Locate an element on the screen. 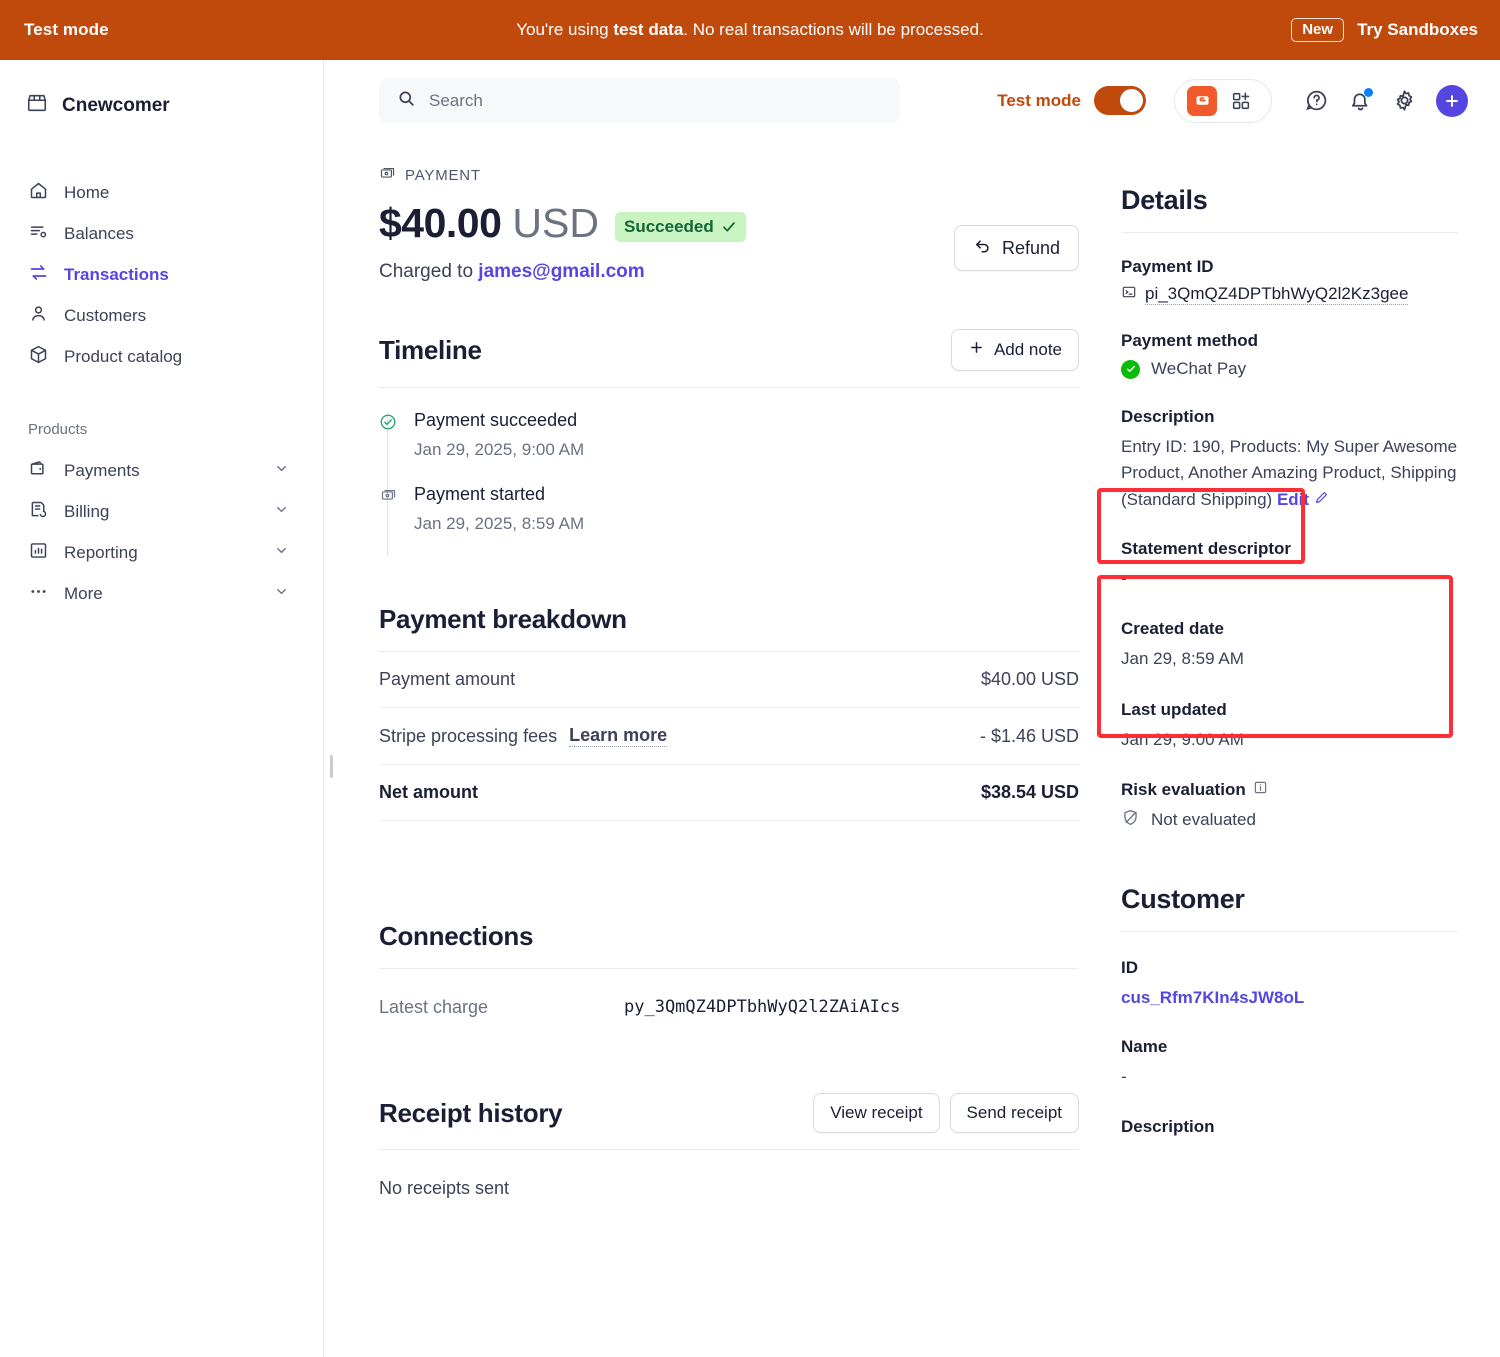 Image resolution: width=1500 pixels, height=1357 pixels. chevron-down-icon is located at coordinates (281, 594).